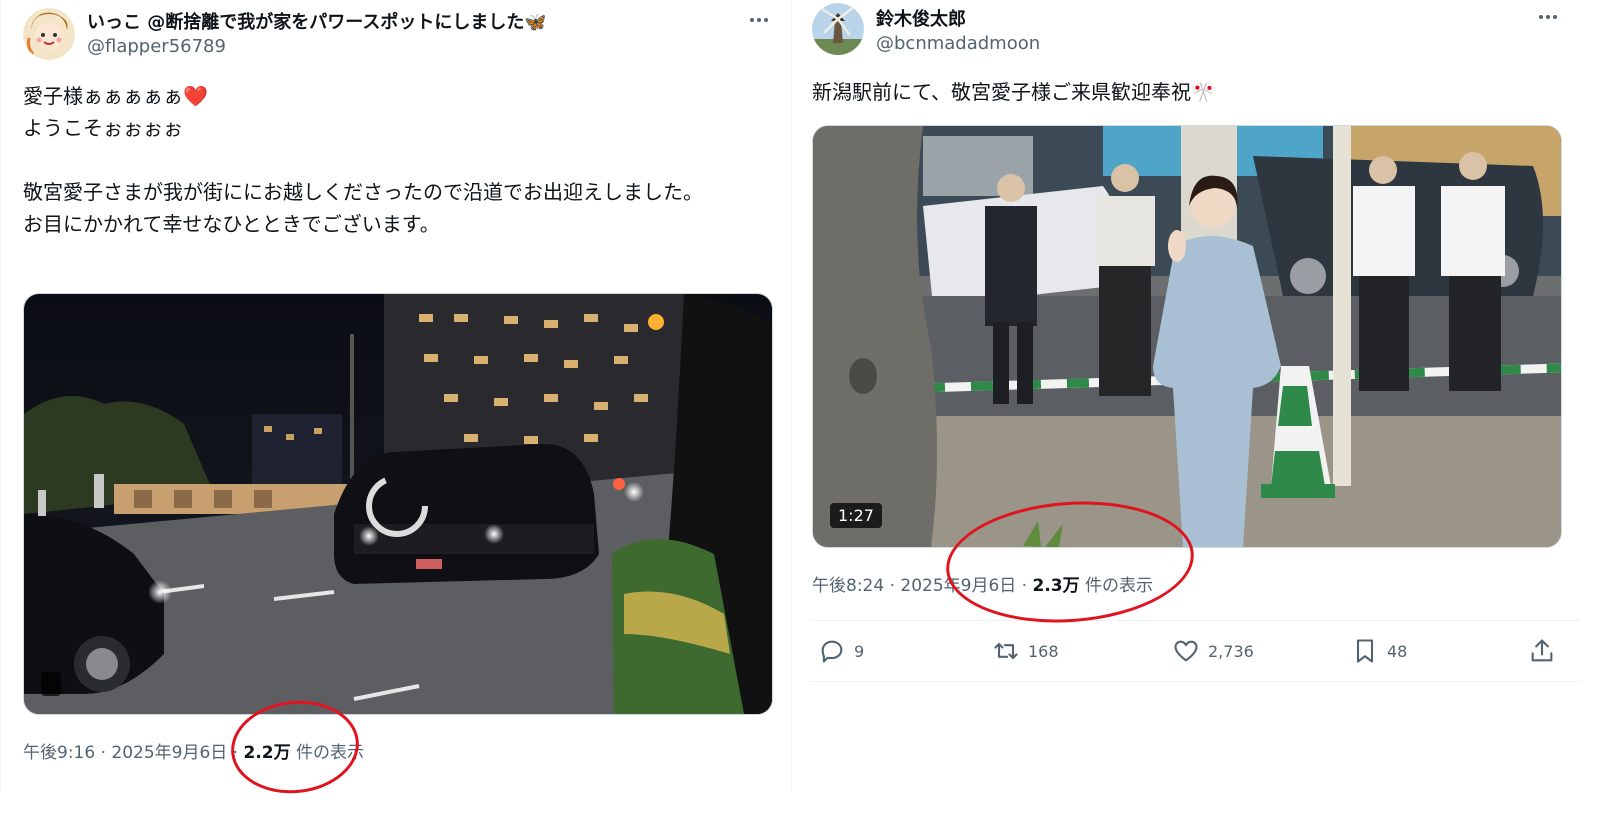  Describe the element at coordinates (1397, 651) in the screenshot. I see `bookmark-count: 48` at that location.